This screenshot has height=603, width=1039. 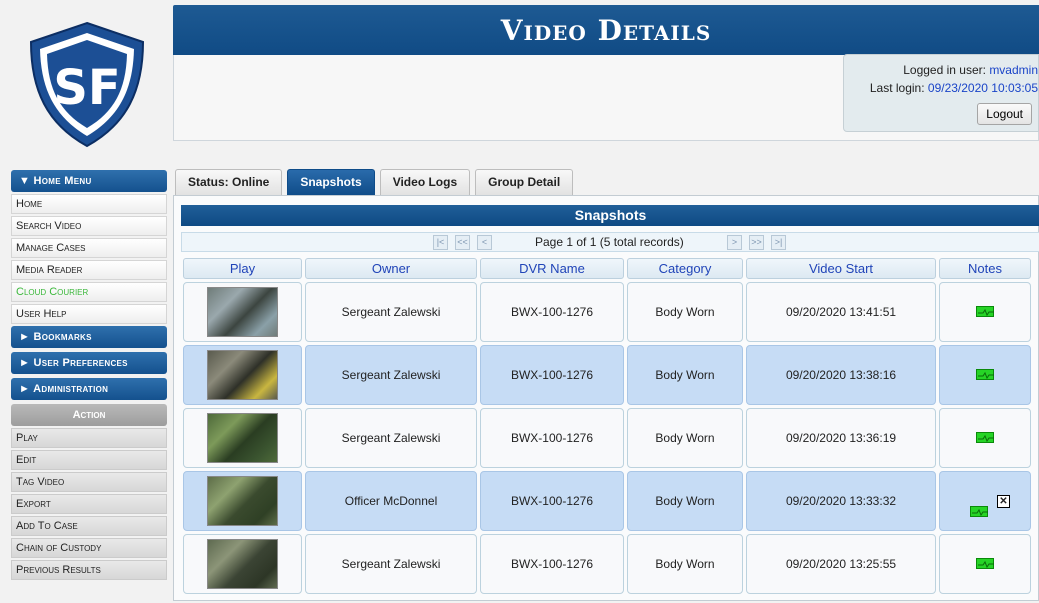 What do you see at coordinates (606, 30) in the screenshot?
I see `page-title: Video Details` at bounding box center [606, 30].